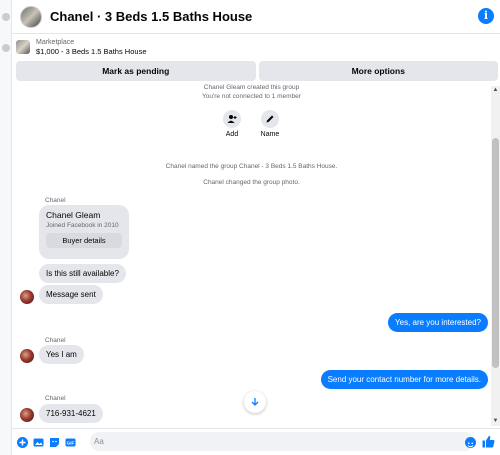  What do you see at coordinates (495, 90) in the screenshot?
I see `scroll-up-arrow-icon: ▲` at bounding box center [495, 90].